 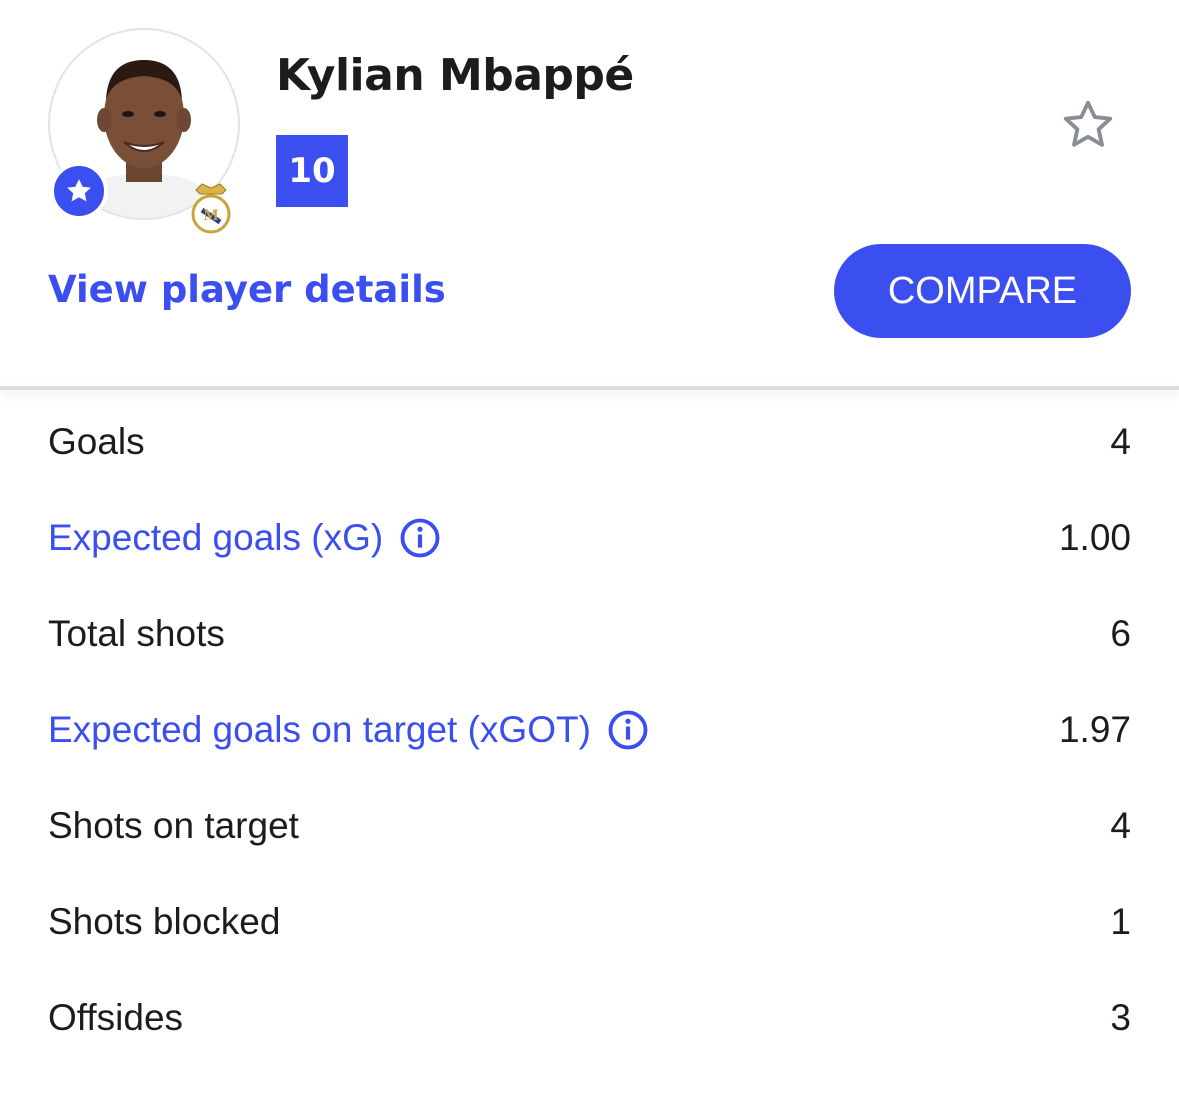 What do you see at coordinates (1120, 1017) in the screenshot?
I see `stat-value: 3` at bounding box center [1120, 1017].